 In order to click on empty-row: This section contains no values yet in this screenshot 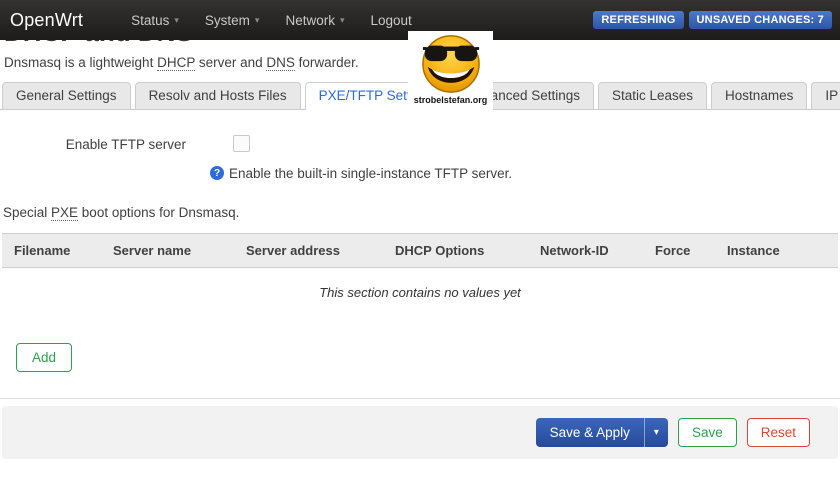, I will do `click(420, 295)`.